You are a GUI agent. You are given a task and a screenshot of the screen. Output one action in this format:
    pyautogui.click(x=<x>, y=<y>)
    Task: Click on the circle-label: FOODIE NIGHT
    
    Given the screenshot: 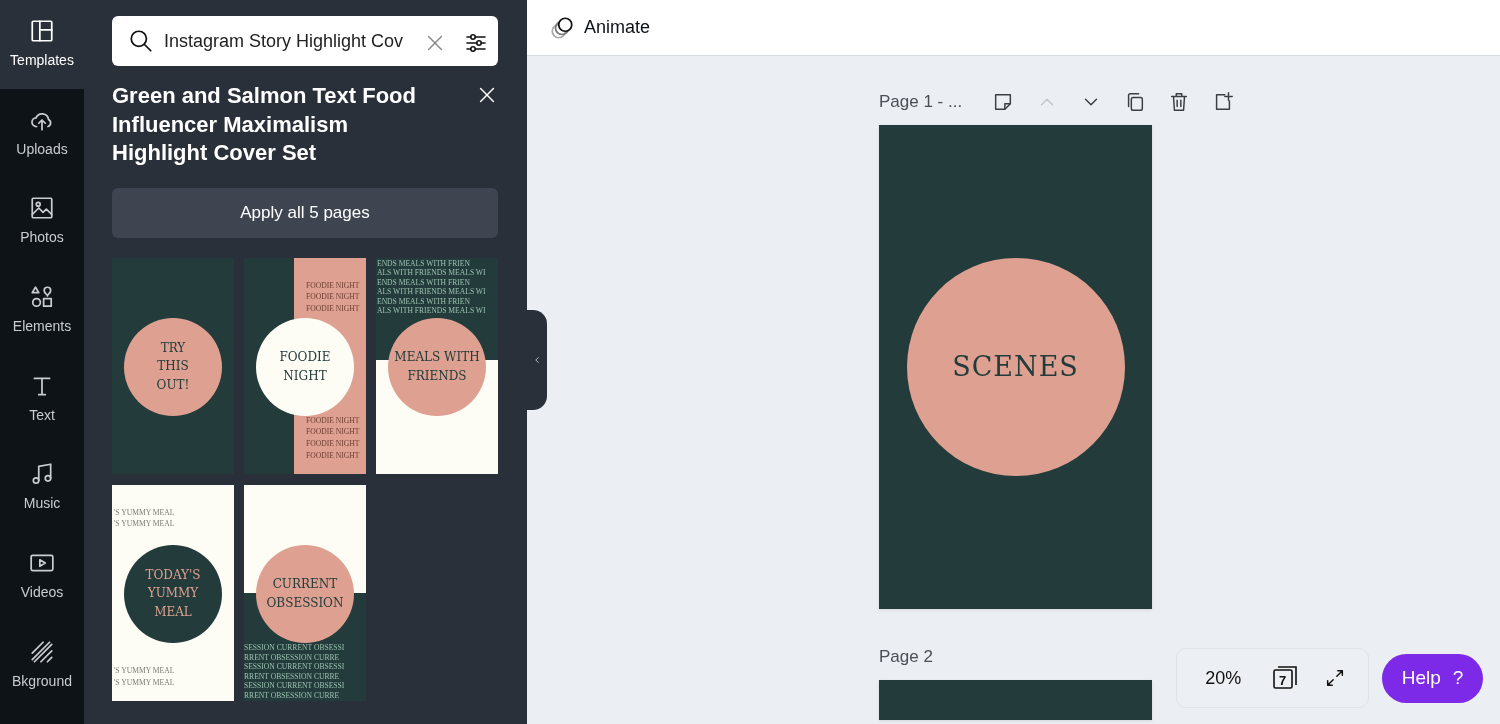 What is the action you would take?
    pyautogui.click(x=305, y=366)
    